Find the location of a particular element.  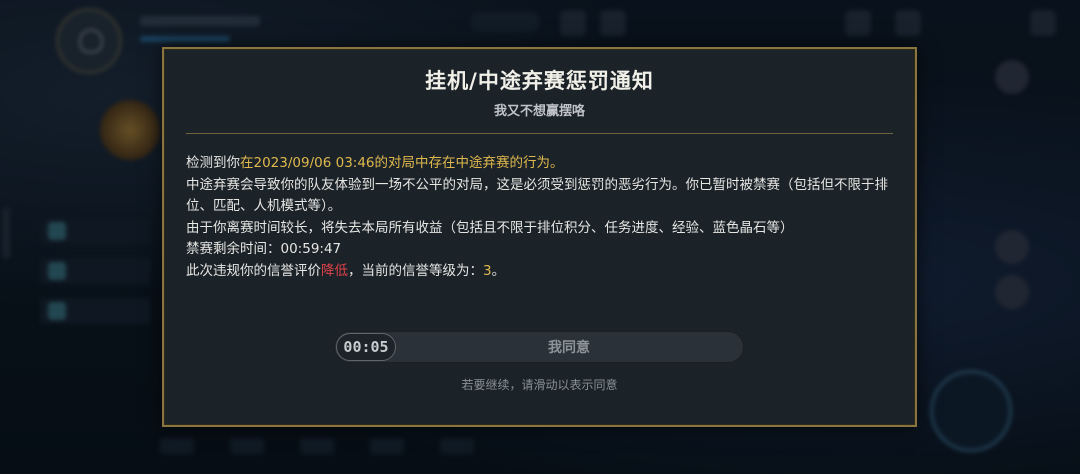

message-line-credit: 此次违规你的信誉评价降低，当前的信誉等级为：3。 is located at coordinates (346, 270).